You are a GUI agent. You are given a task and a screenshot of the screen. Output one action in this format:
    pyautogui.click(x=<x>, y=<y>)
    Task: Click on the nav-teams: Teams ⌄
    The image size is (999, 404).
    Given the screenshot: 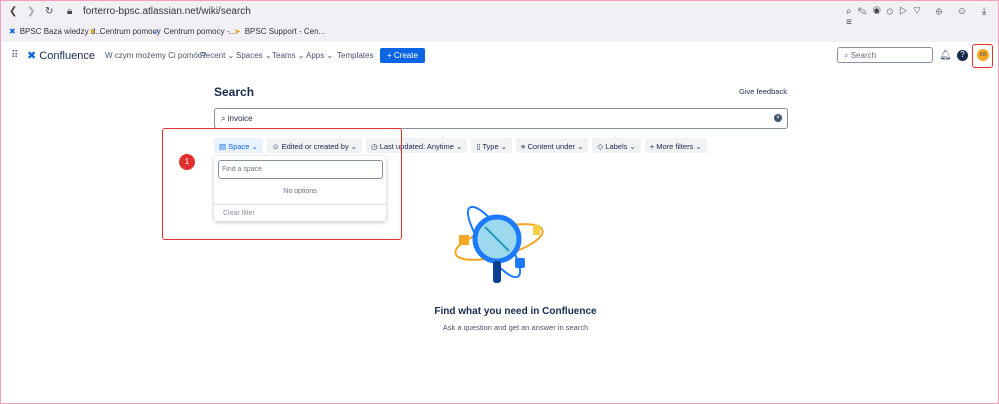 What is the action you would take?
    pyautogui.click(x=288, y=55)
    